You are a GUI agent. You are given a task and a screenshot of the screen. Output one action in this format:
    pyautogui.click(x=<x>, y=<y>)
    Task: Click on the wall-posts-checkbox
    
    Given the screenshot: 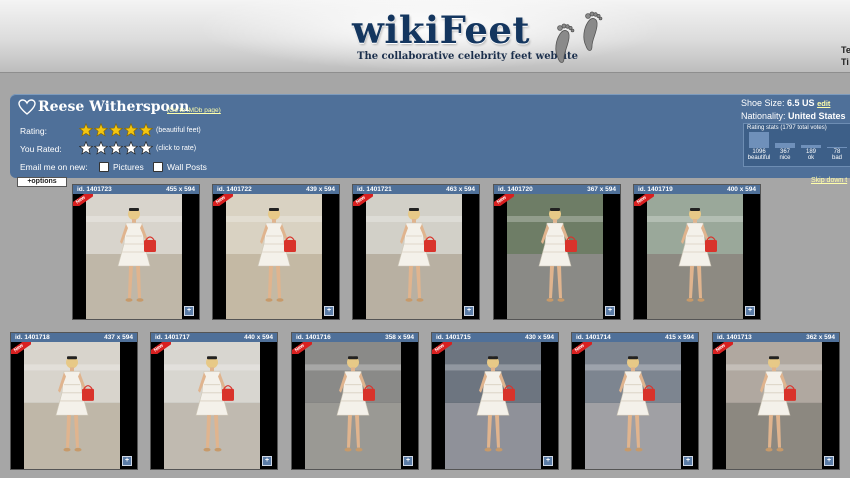 What is the action you would take?
    pyautogui.click(x=158, y=167)
    